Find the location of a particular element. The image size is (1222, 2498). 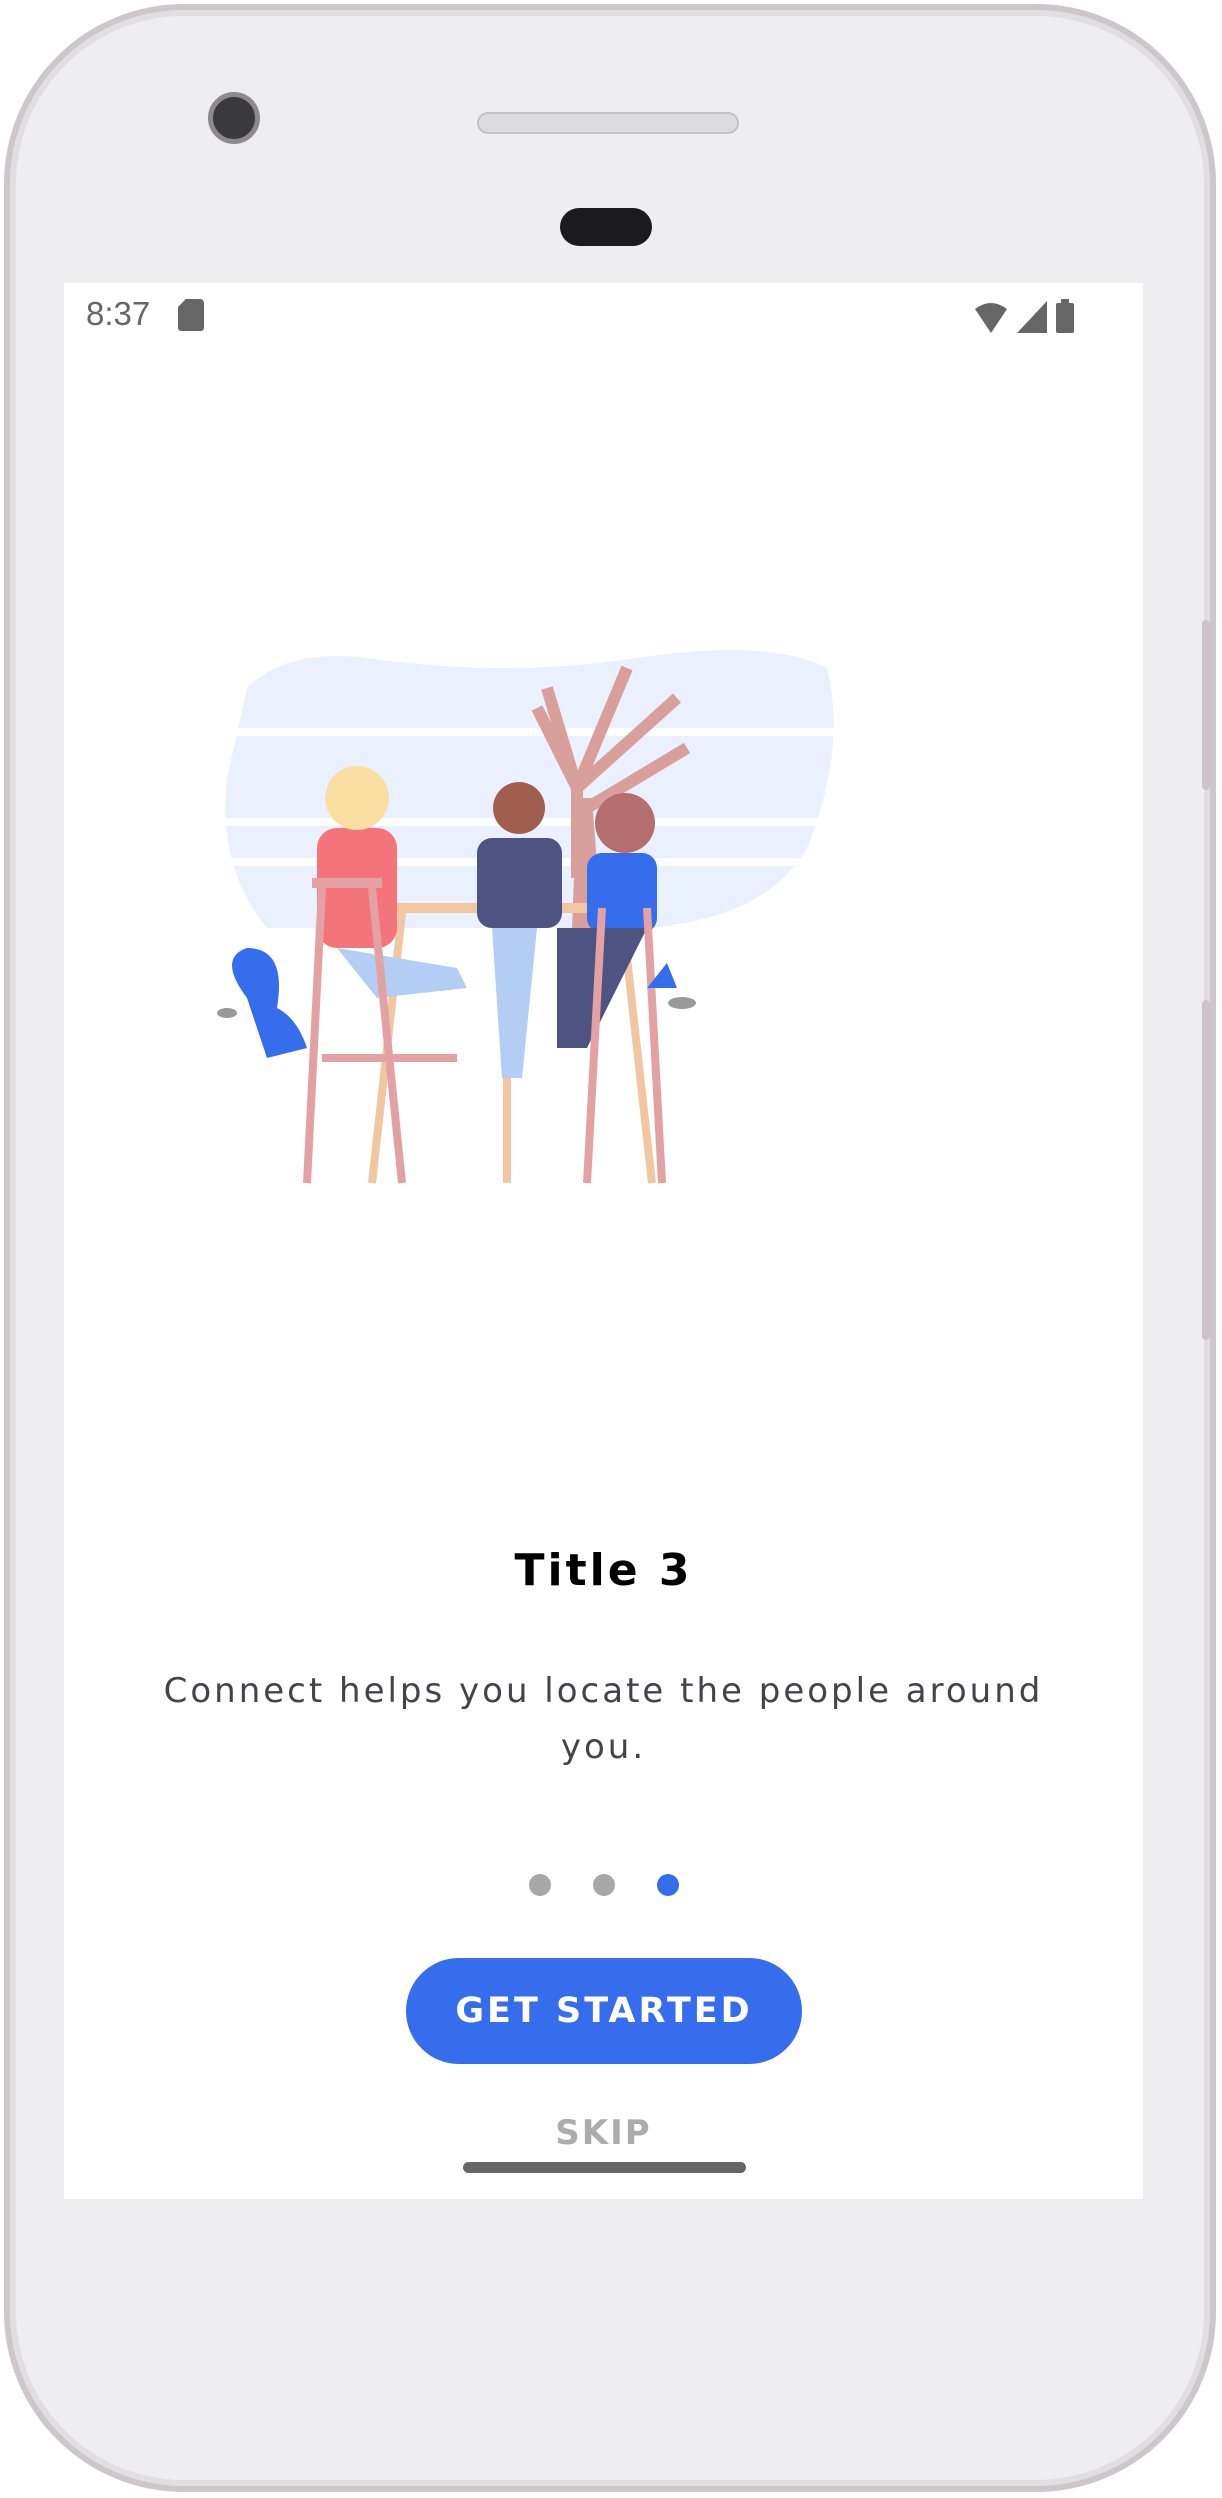

page-indicator is located at coordinates (603, 1885).